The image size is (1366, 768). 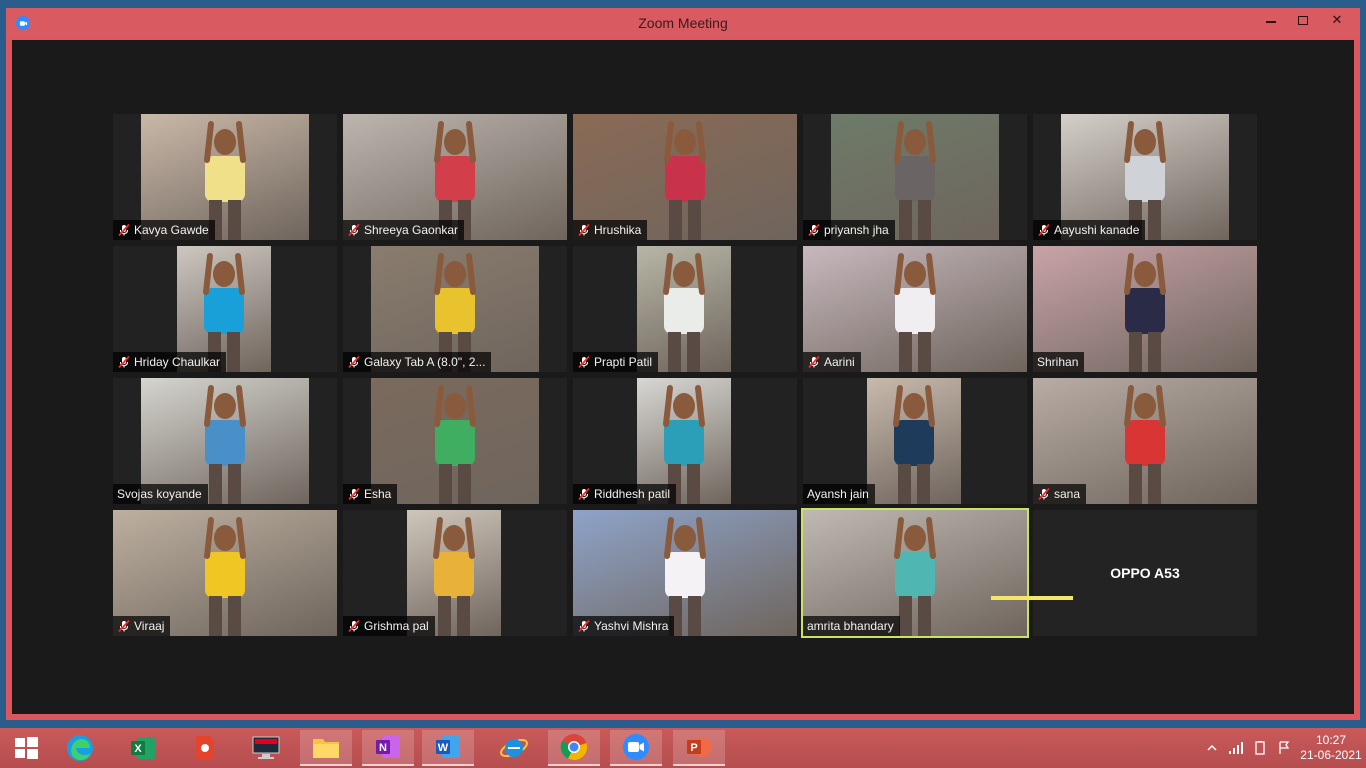 I want to click on participant-name: Aarini, so click(x=839, y=362).